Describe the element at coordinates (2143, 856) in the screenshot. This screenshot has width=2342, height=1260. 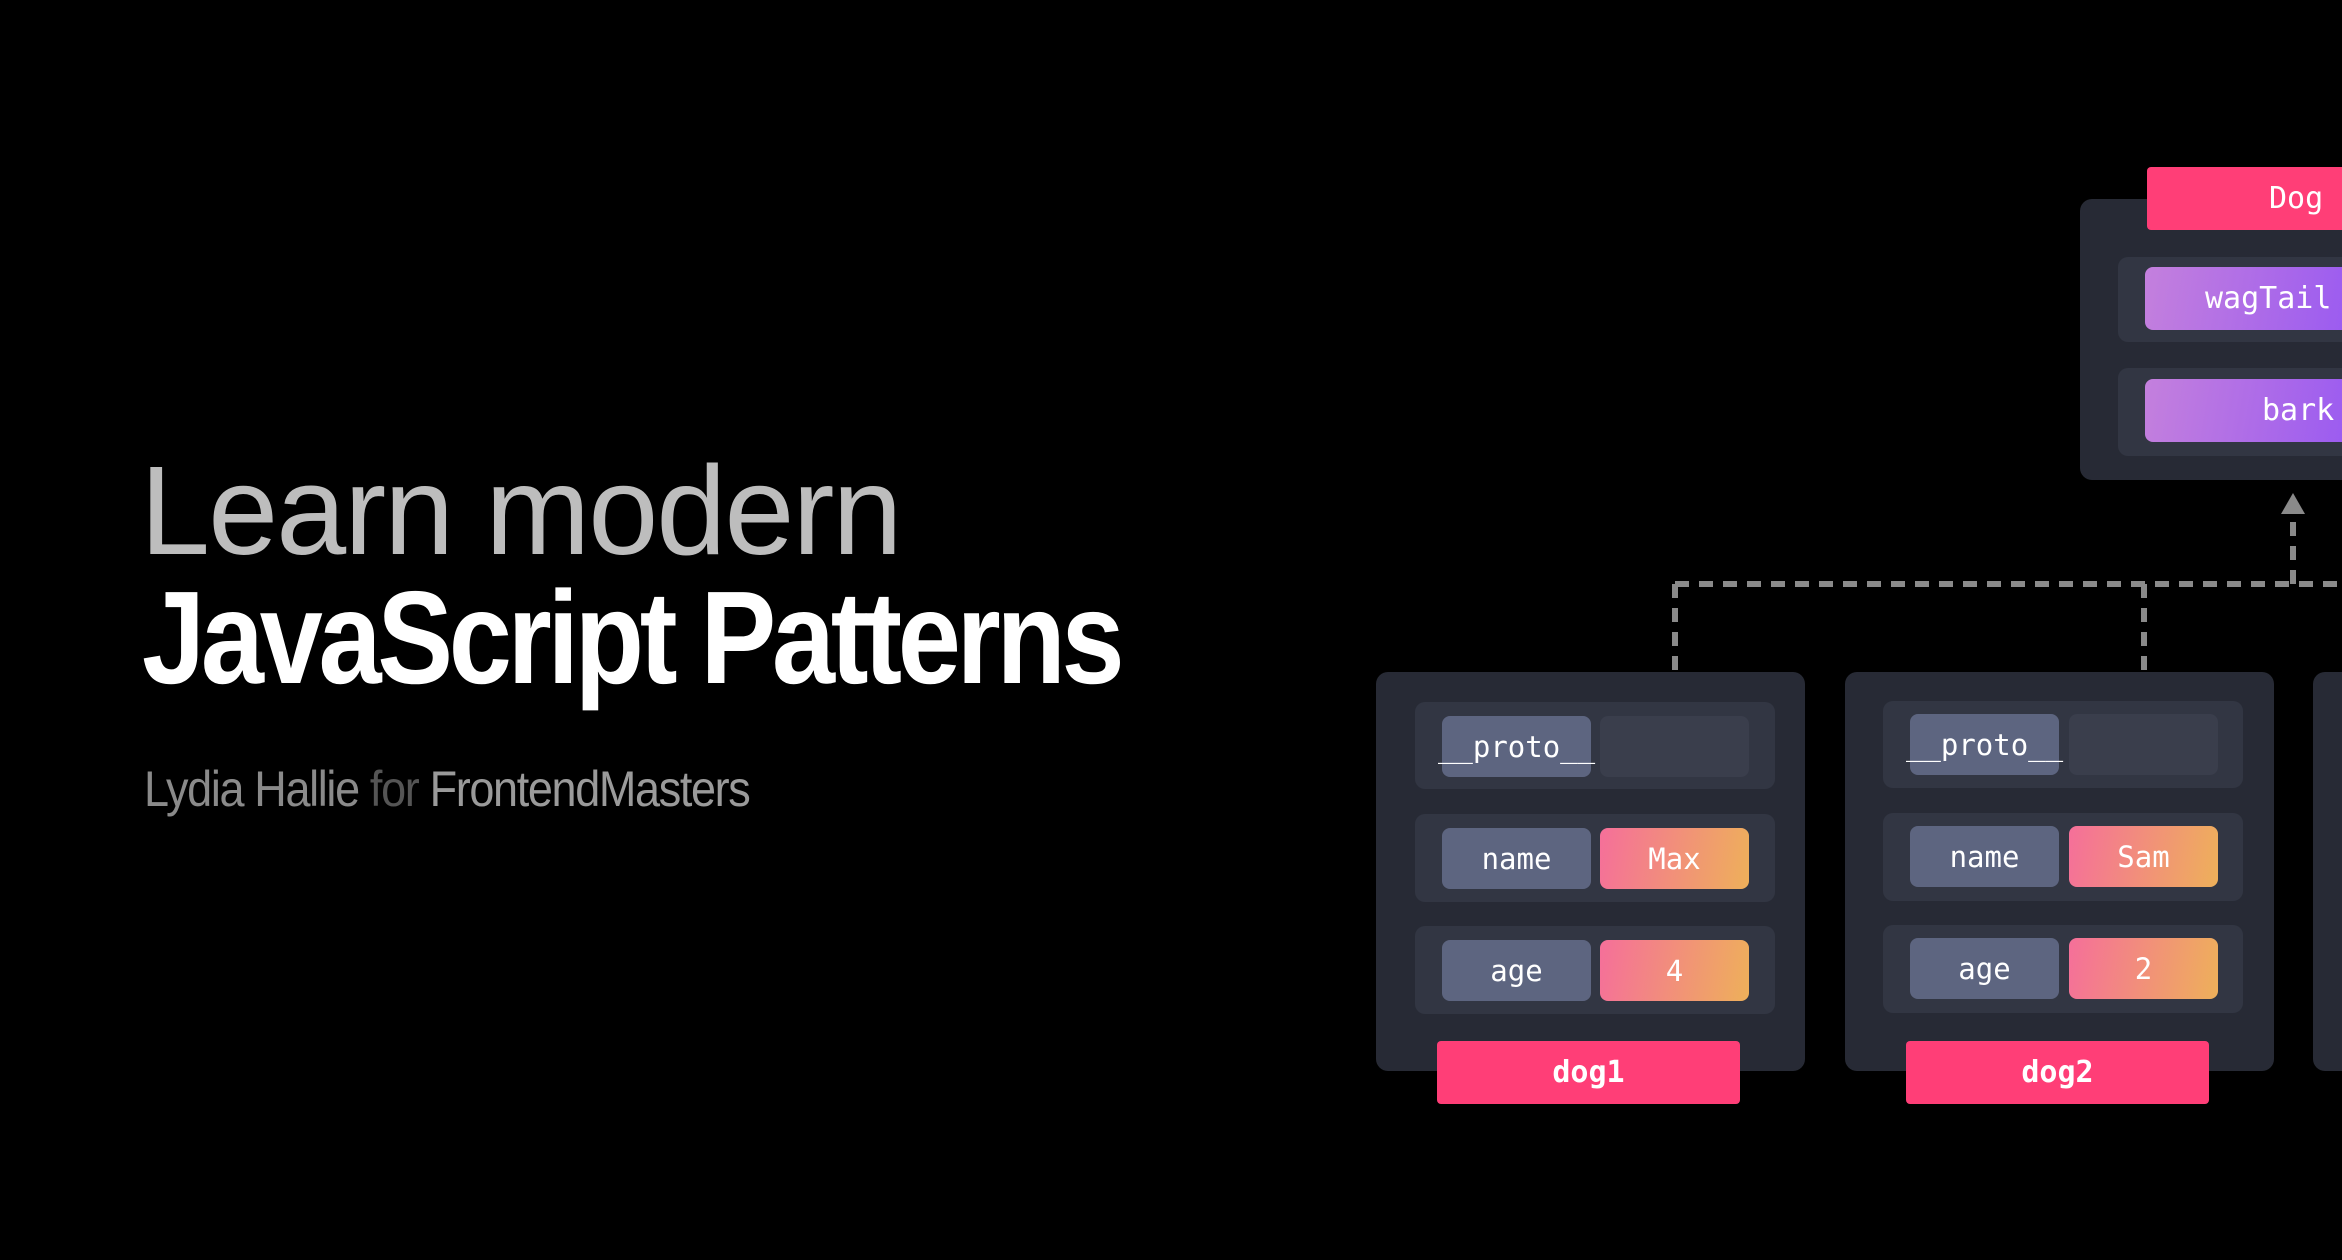
I see `prop-value: Sam` at that location.